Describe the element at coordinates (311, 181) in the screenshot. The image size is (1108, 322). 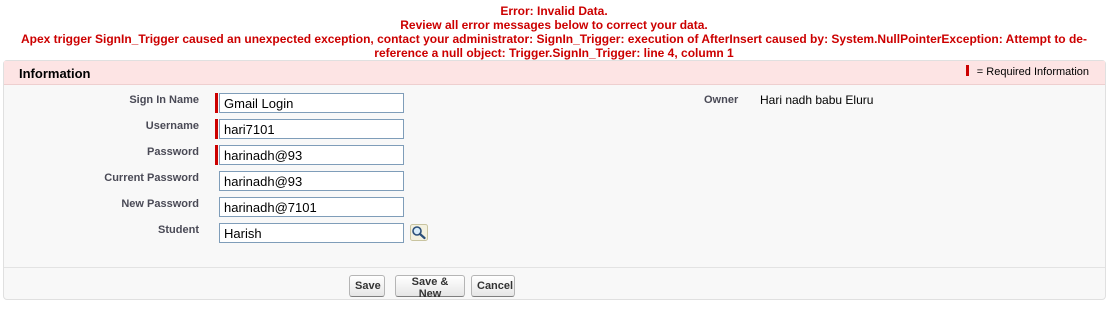
I see `current-password-input` at that location.